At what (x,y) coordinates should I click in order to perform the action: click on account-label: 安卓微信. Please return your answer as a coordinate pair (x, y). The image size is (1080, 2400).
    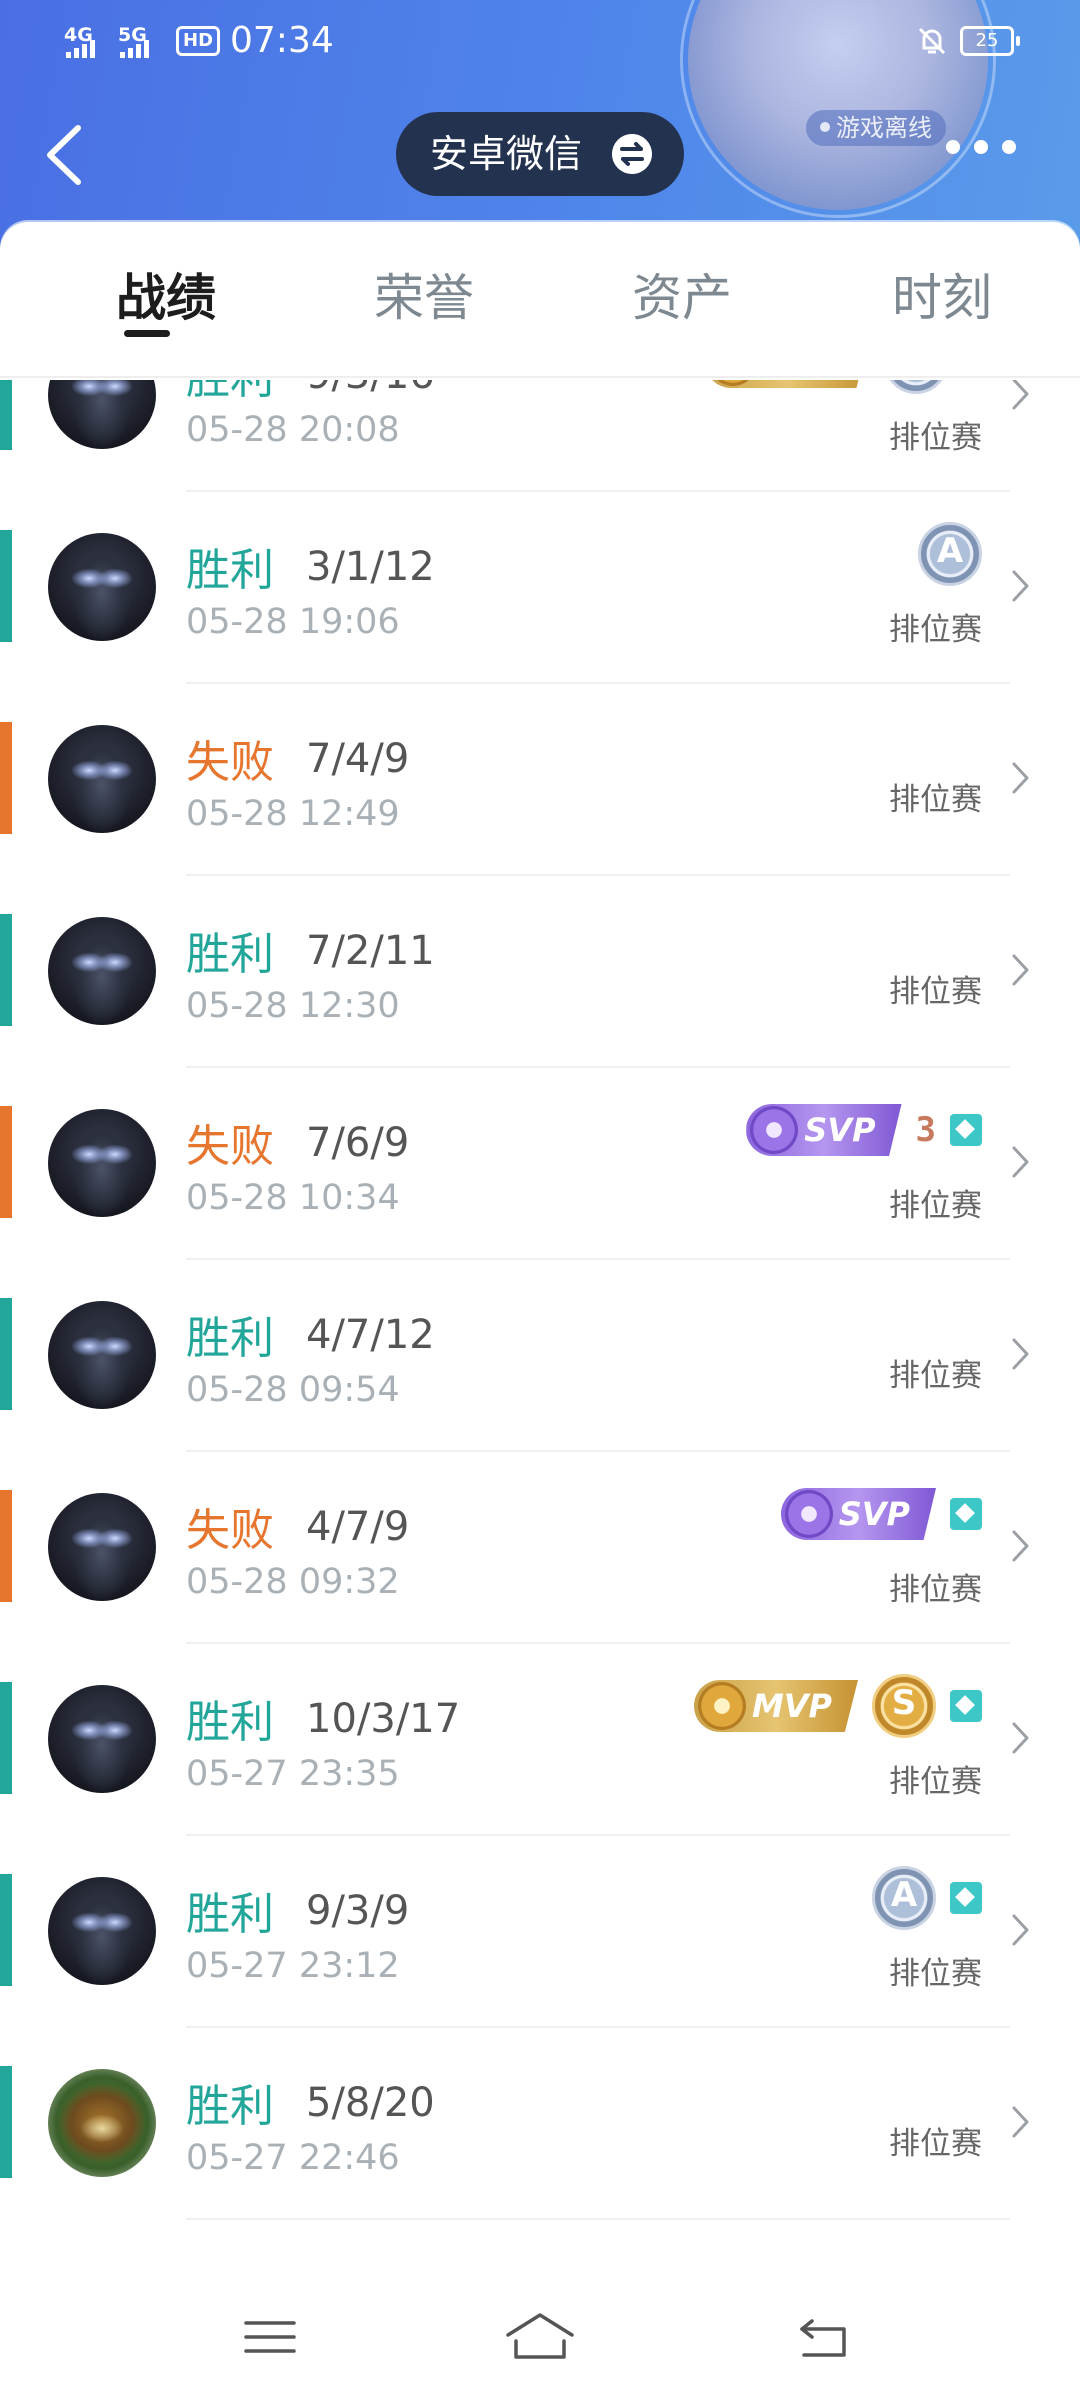
    Looking at the image, I should click on (506, 154).